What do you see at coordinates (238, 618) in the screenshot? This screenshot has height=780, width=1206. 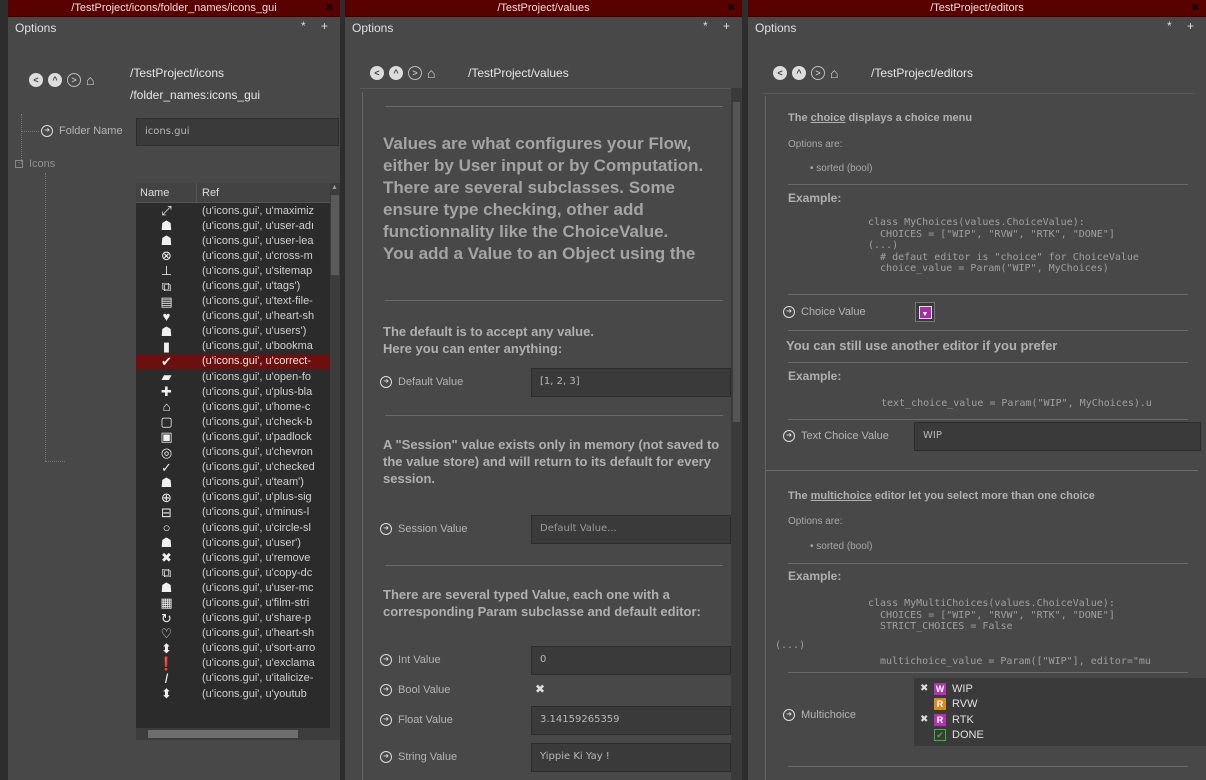 I see `table-row: ↻ (u'icons.gui', u'share-p` at bounding box center [238, 618].